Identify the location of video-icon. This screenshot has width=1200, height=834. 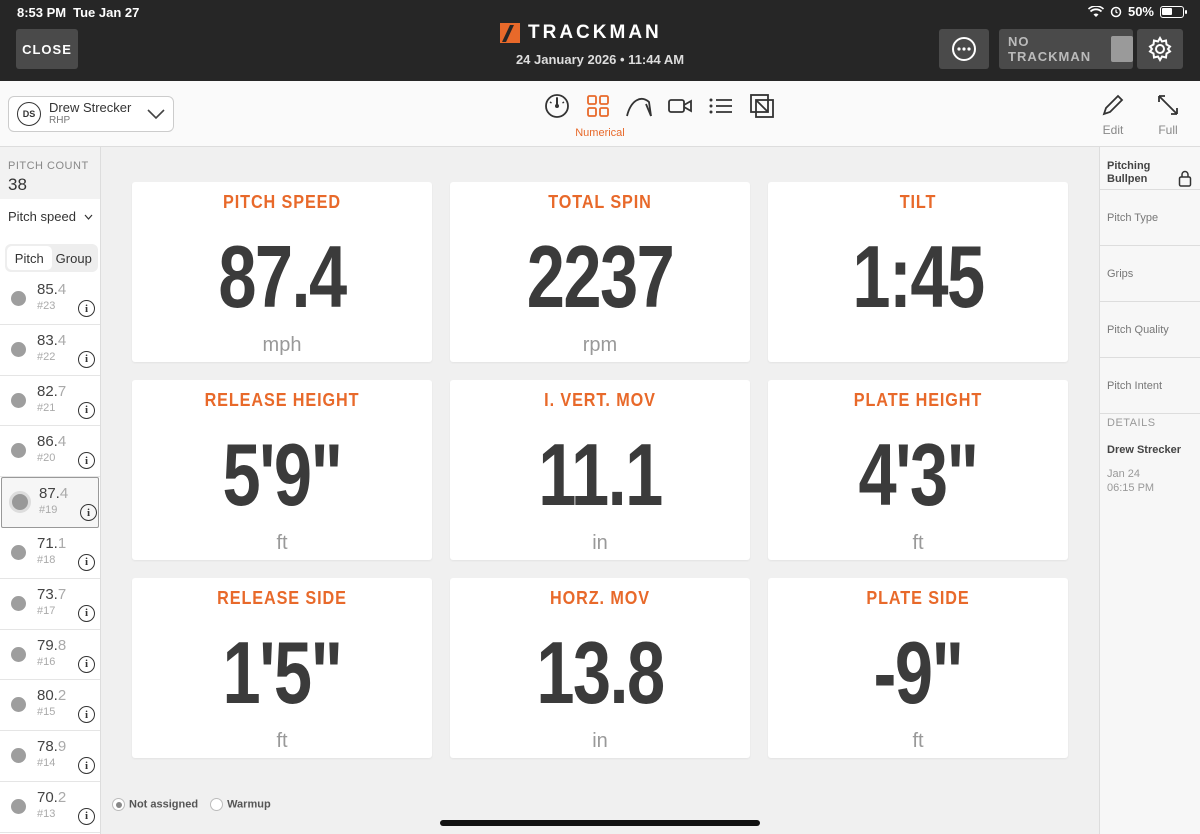
(680, 106).